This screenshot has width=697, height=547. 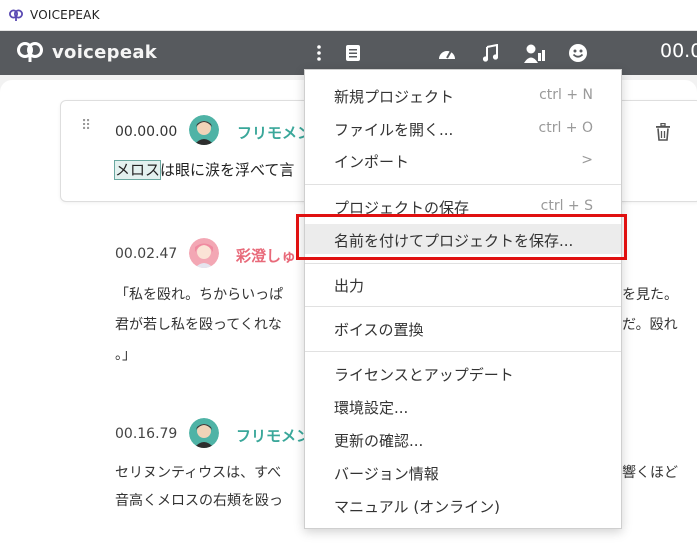 I want to click on block-text-line-tail: を見た。, so click(x=650, y=294).